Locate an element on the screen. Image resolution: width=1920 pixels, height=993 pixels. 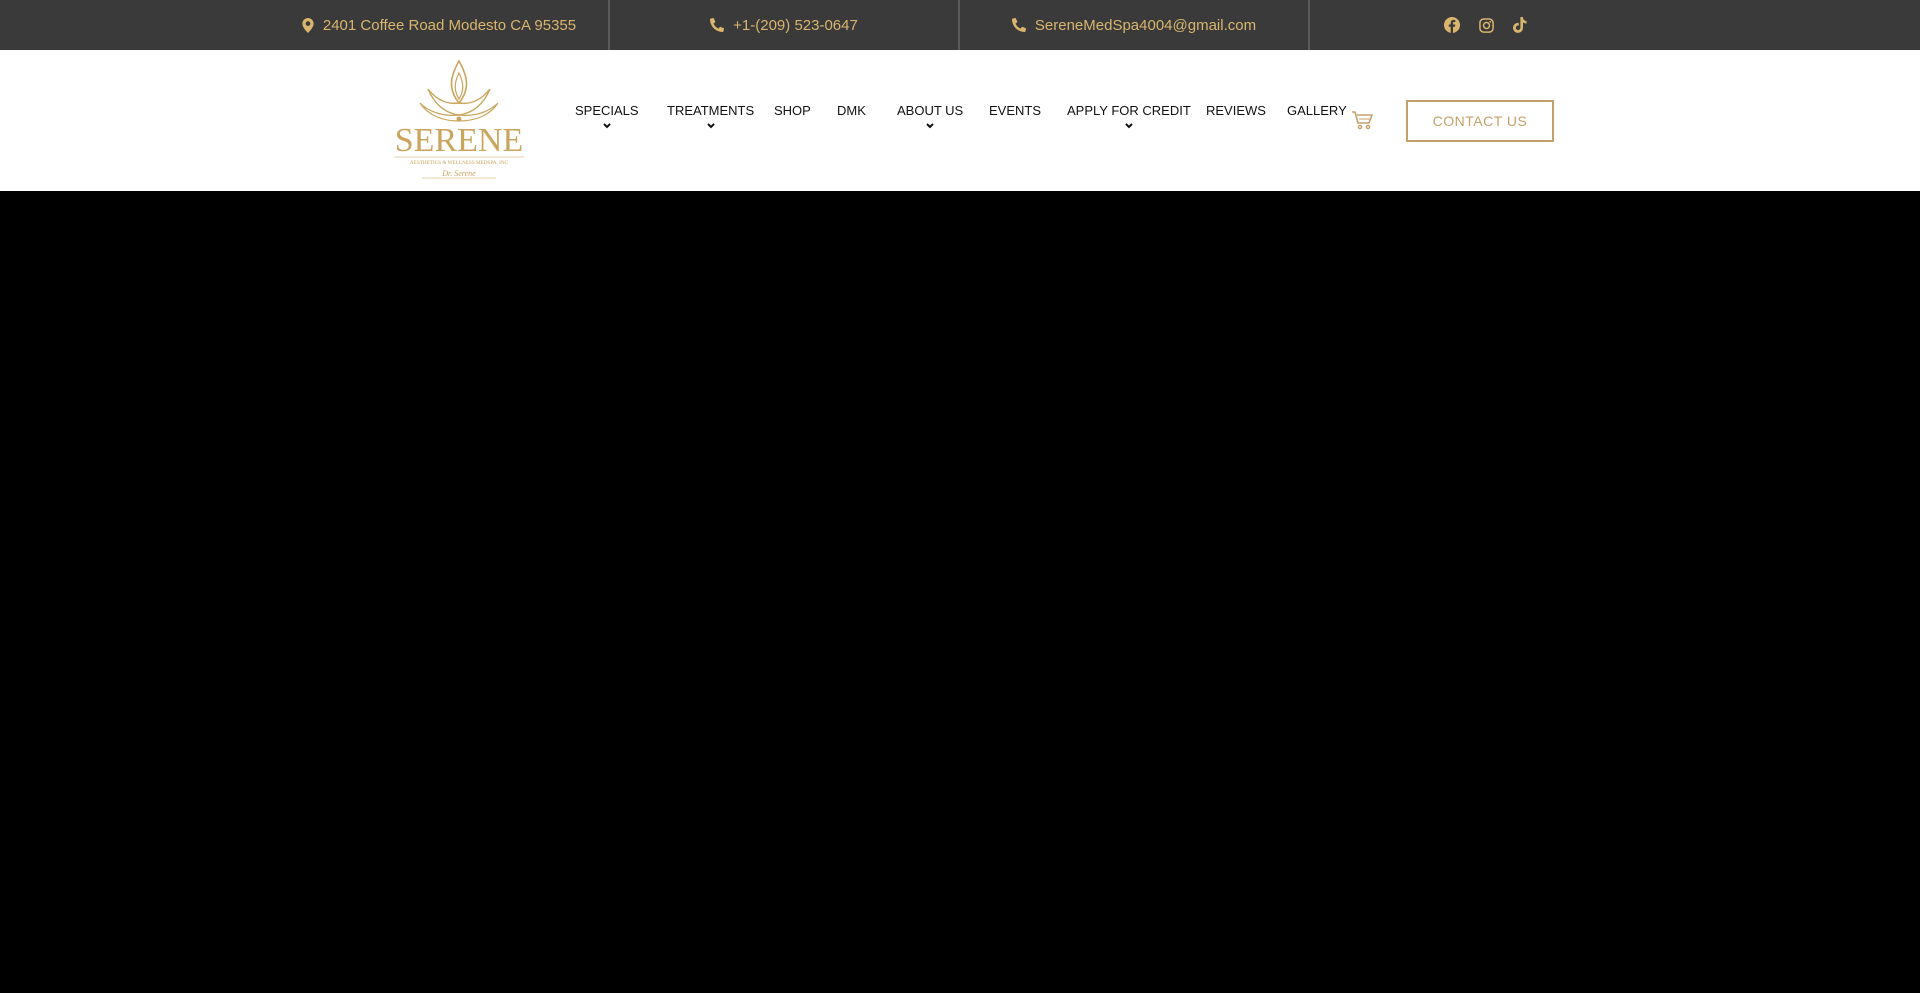
nav-item-label: GALLERY is located at coordinates (1317, 110).